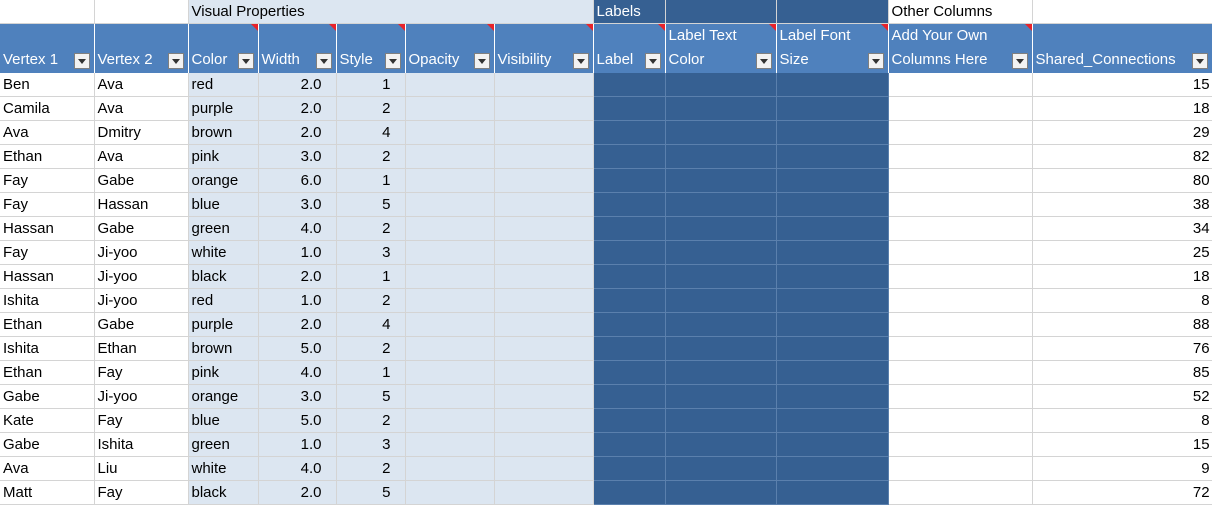 The image size is (1212, 507). Describe the element at coordinates (371, 492) in the screenshot. I see `cell-style: 5` at that location.